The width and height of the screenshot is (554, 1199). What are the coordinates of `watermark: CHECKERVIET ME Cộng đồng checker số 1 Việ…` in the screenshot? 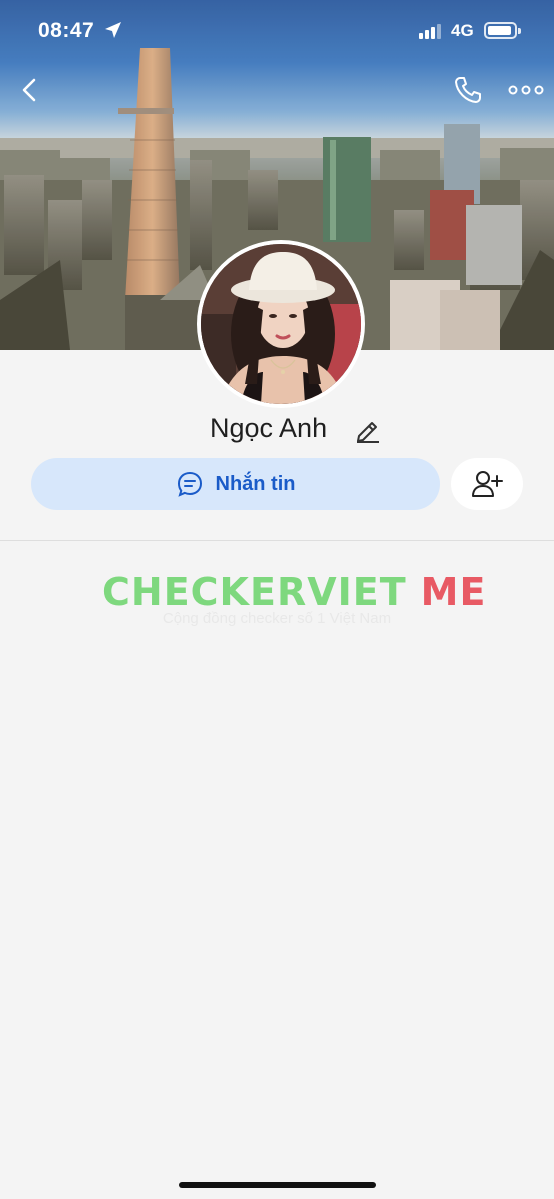 It's located at (277, 603).